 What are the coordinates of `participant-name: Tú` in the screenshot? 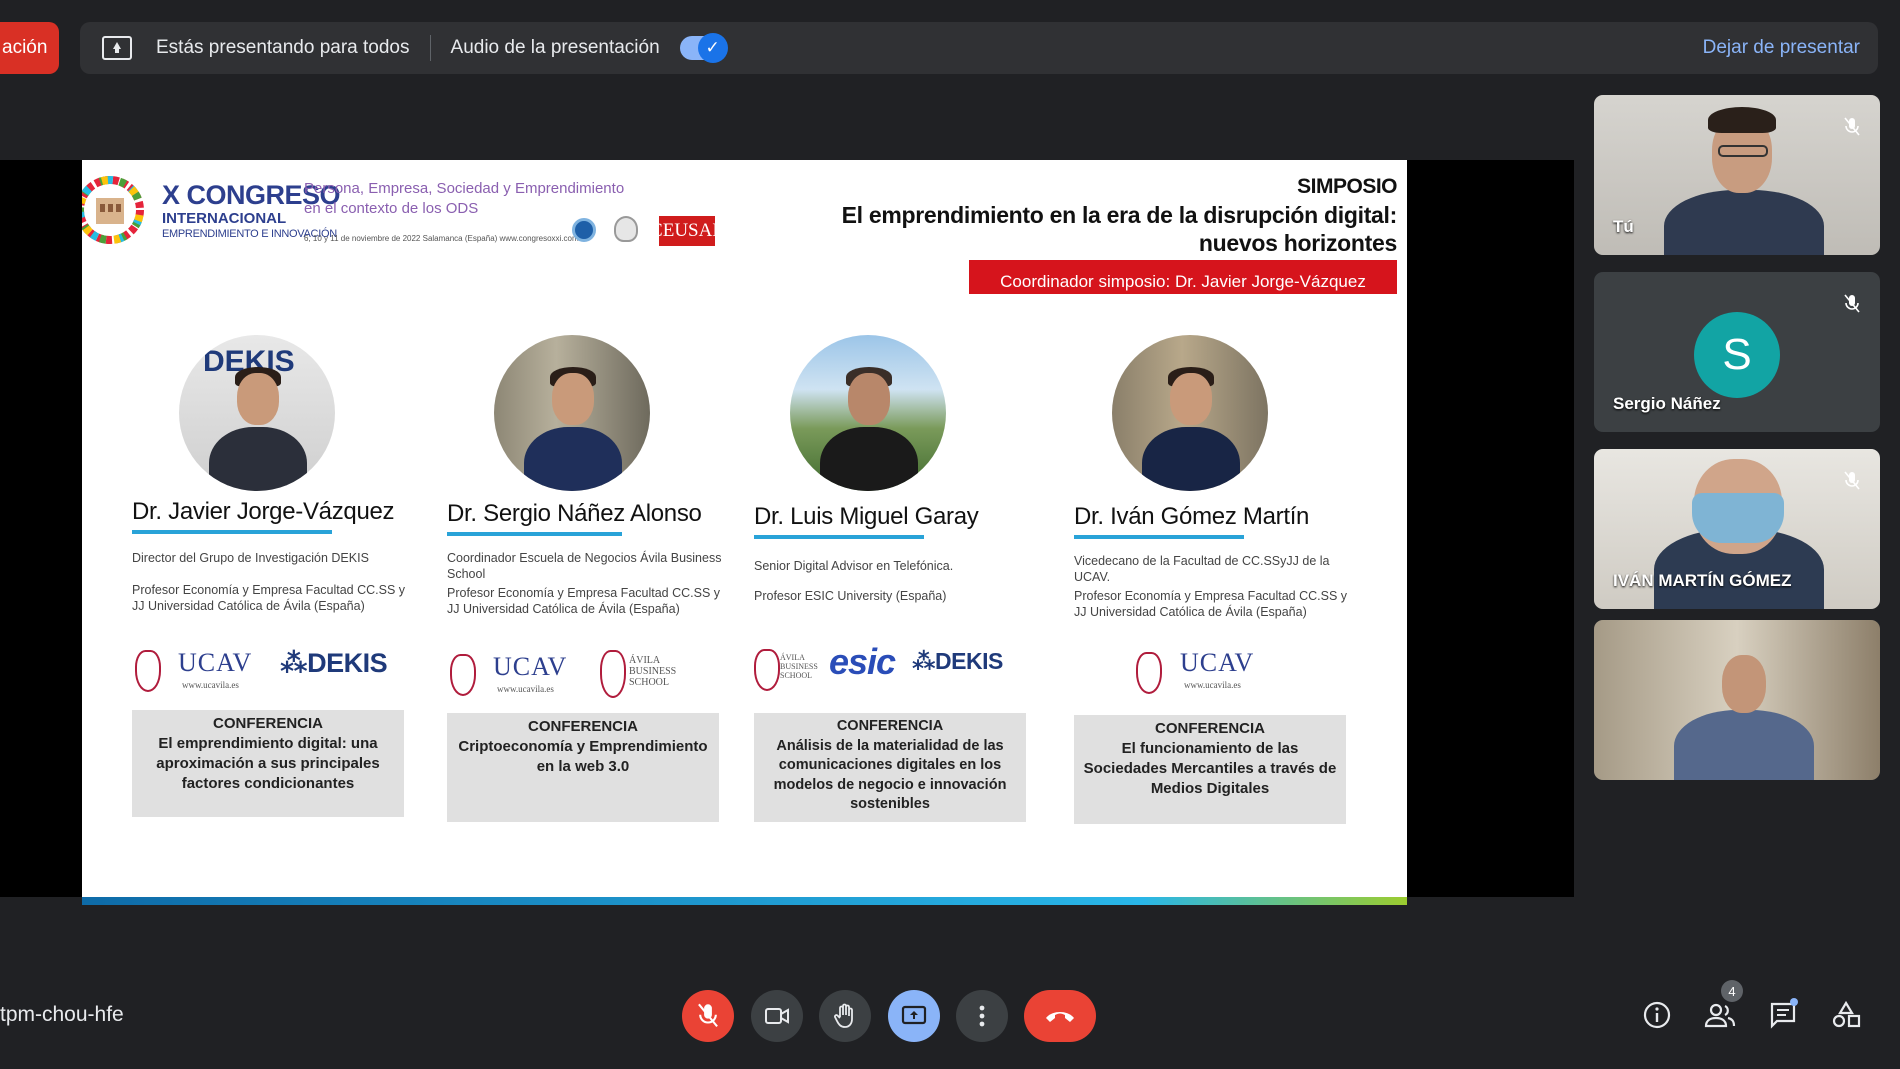 It's located at (1623, 226).